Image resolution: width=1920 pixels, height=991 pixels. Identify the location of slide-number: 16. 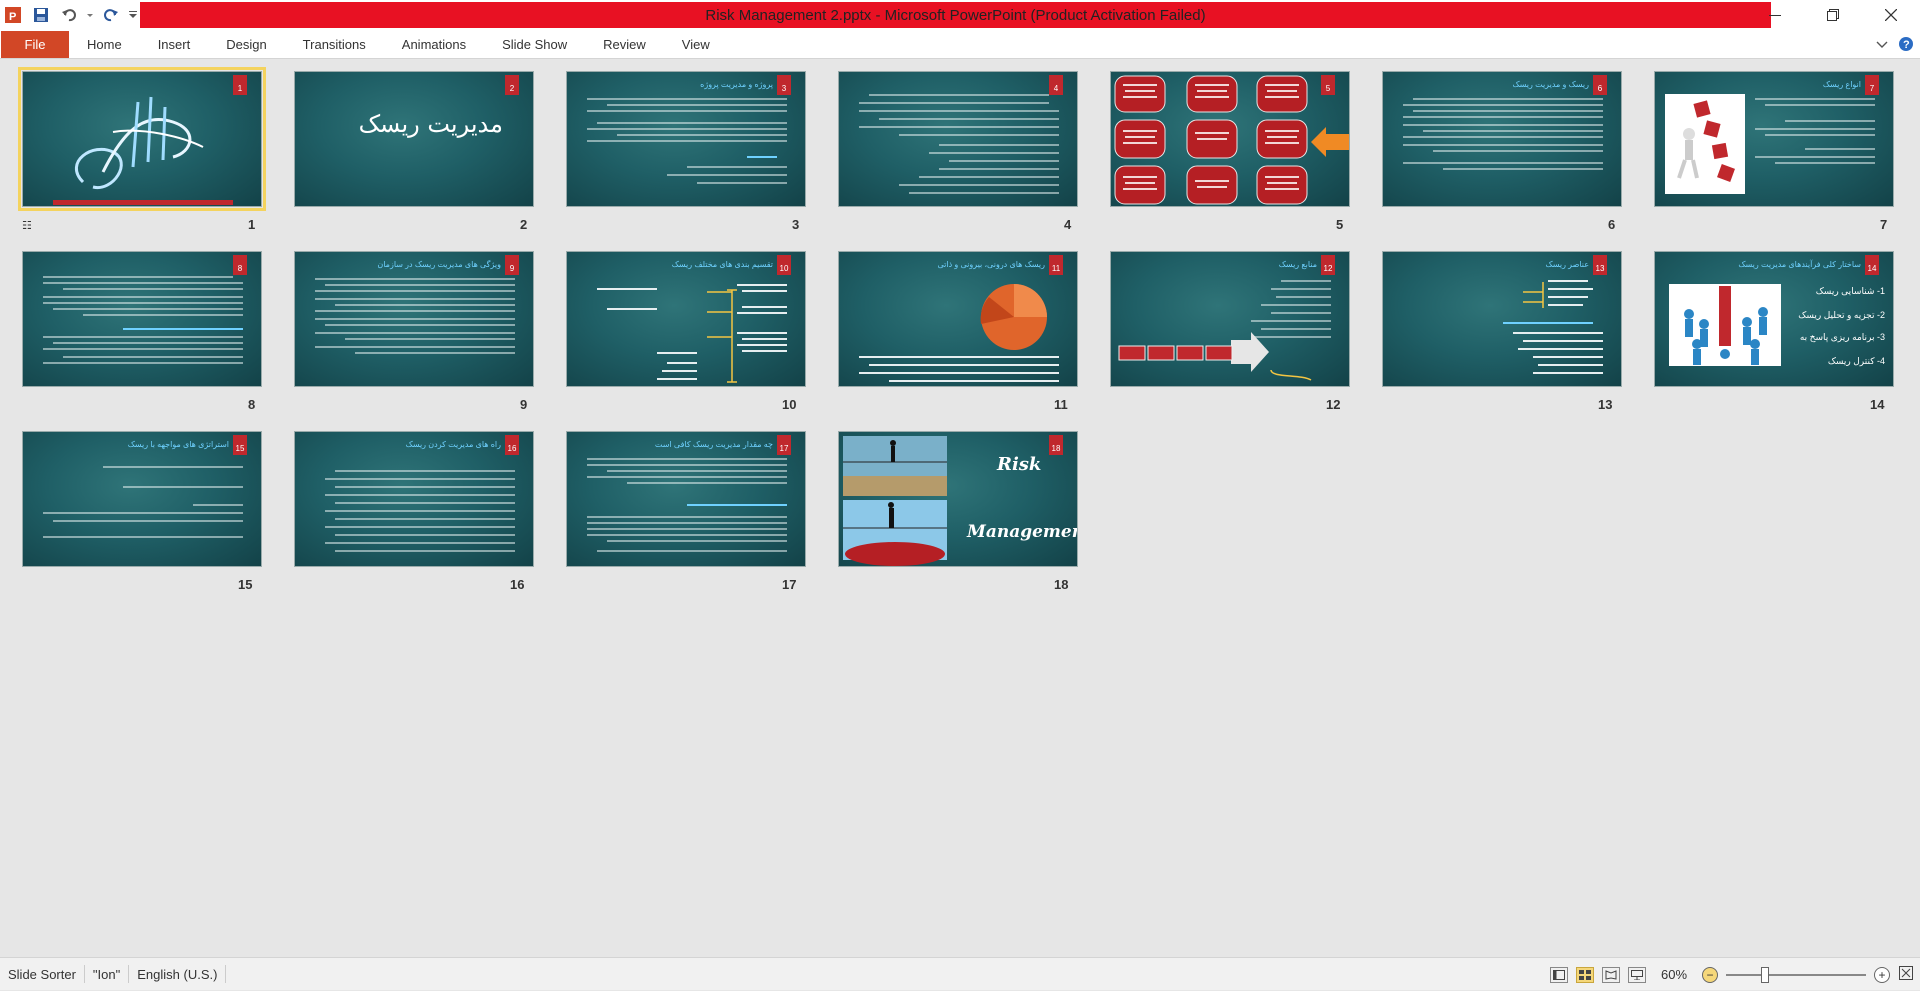
(517, 584).